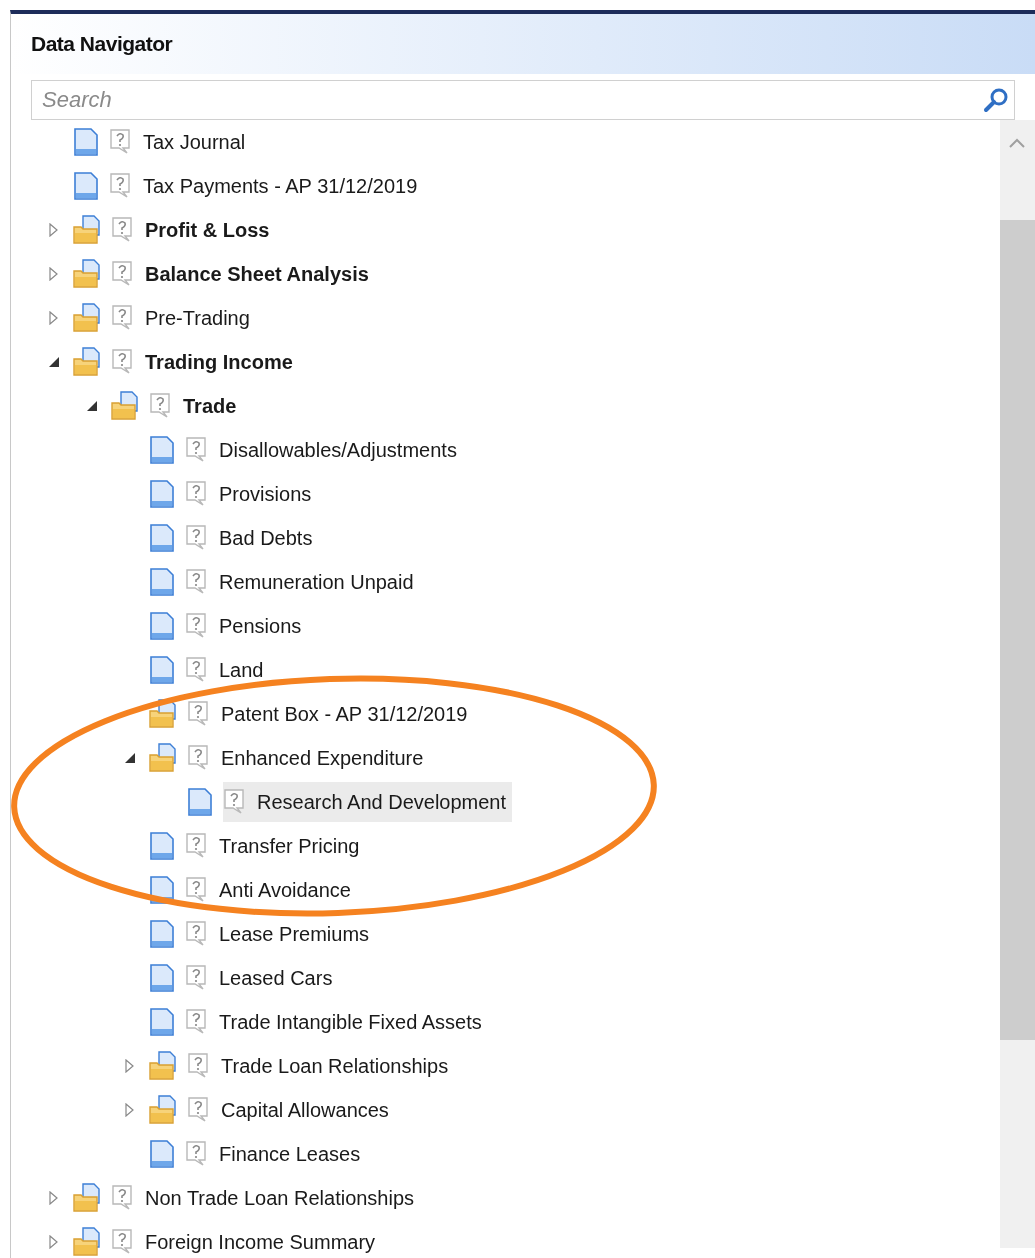 The width and height of the screenshot is (1035, 1258). I want to click on tree-item: Patent Box - AP 31/12/2019, so click(330, 714).